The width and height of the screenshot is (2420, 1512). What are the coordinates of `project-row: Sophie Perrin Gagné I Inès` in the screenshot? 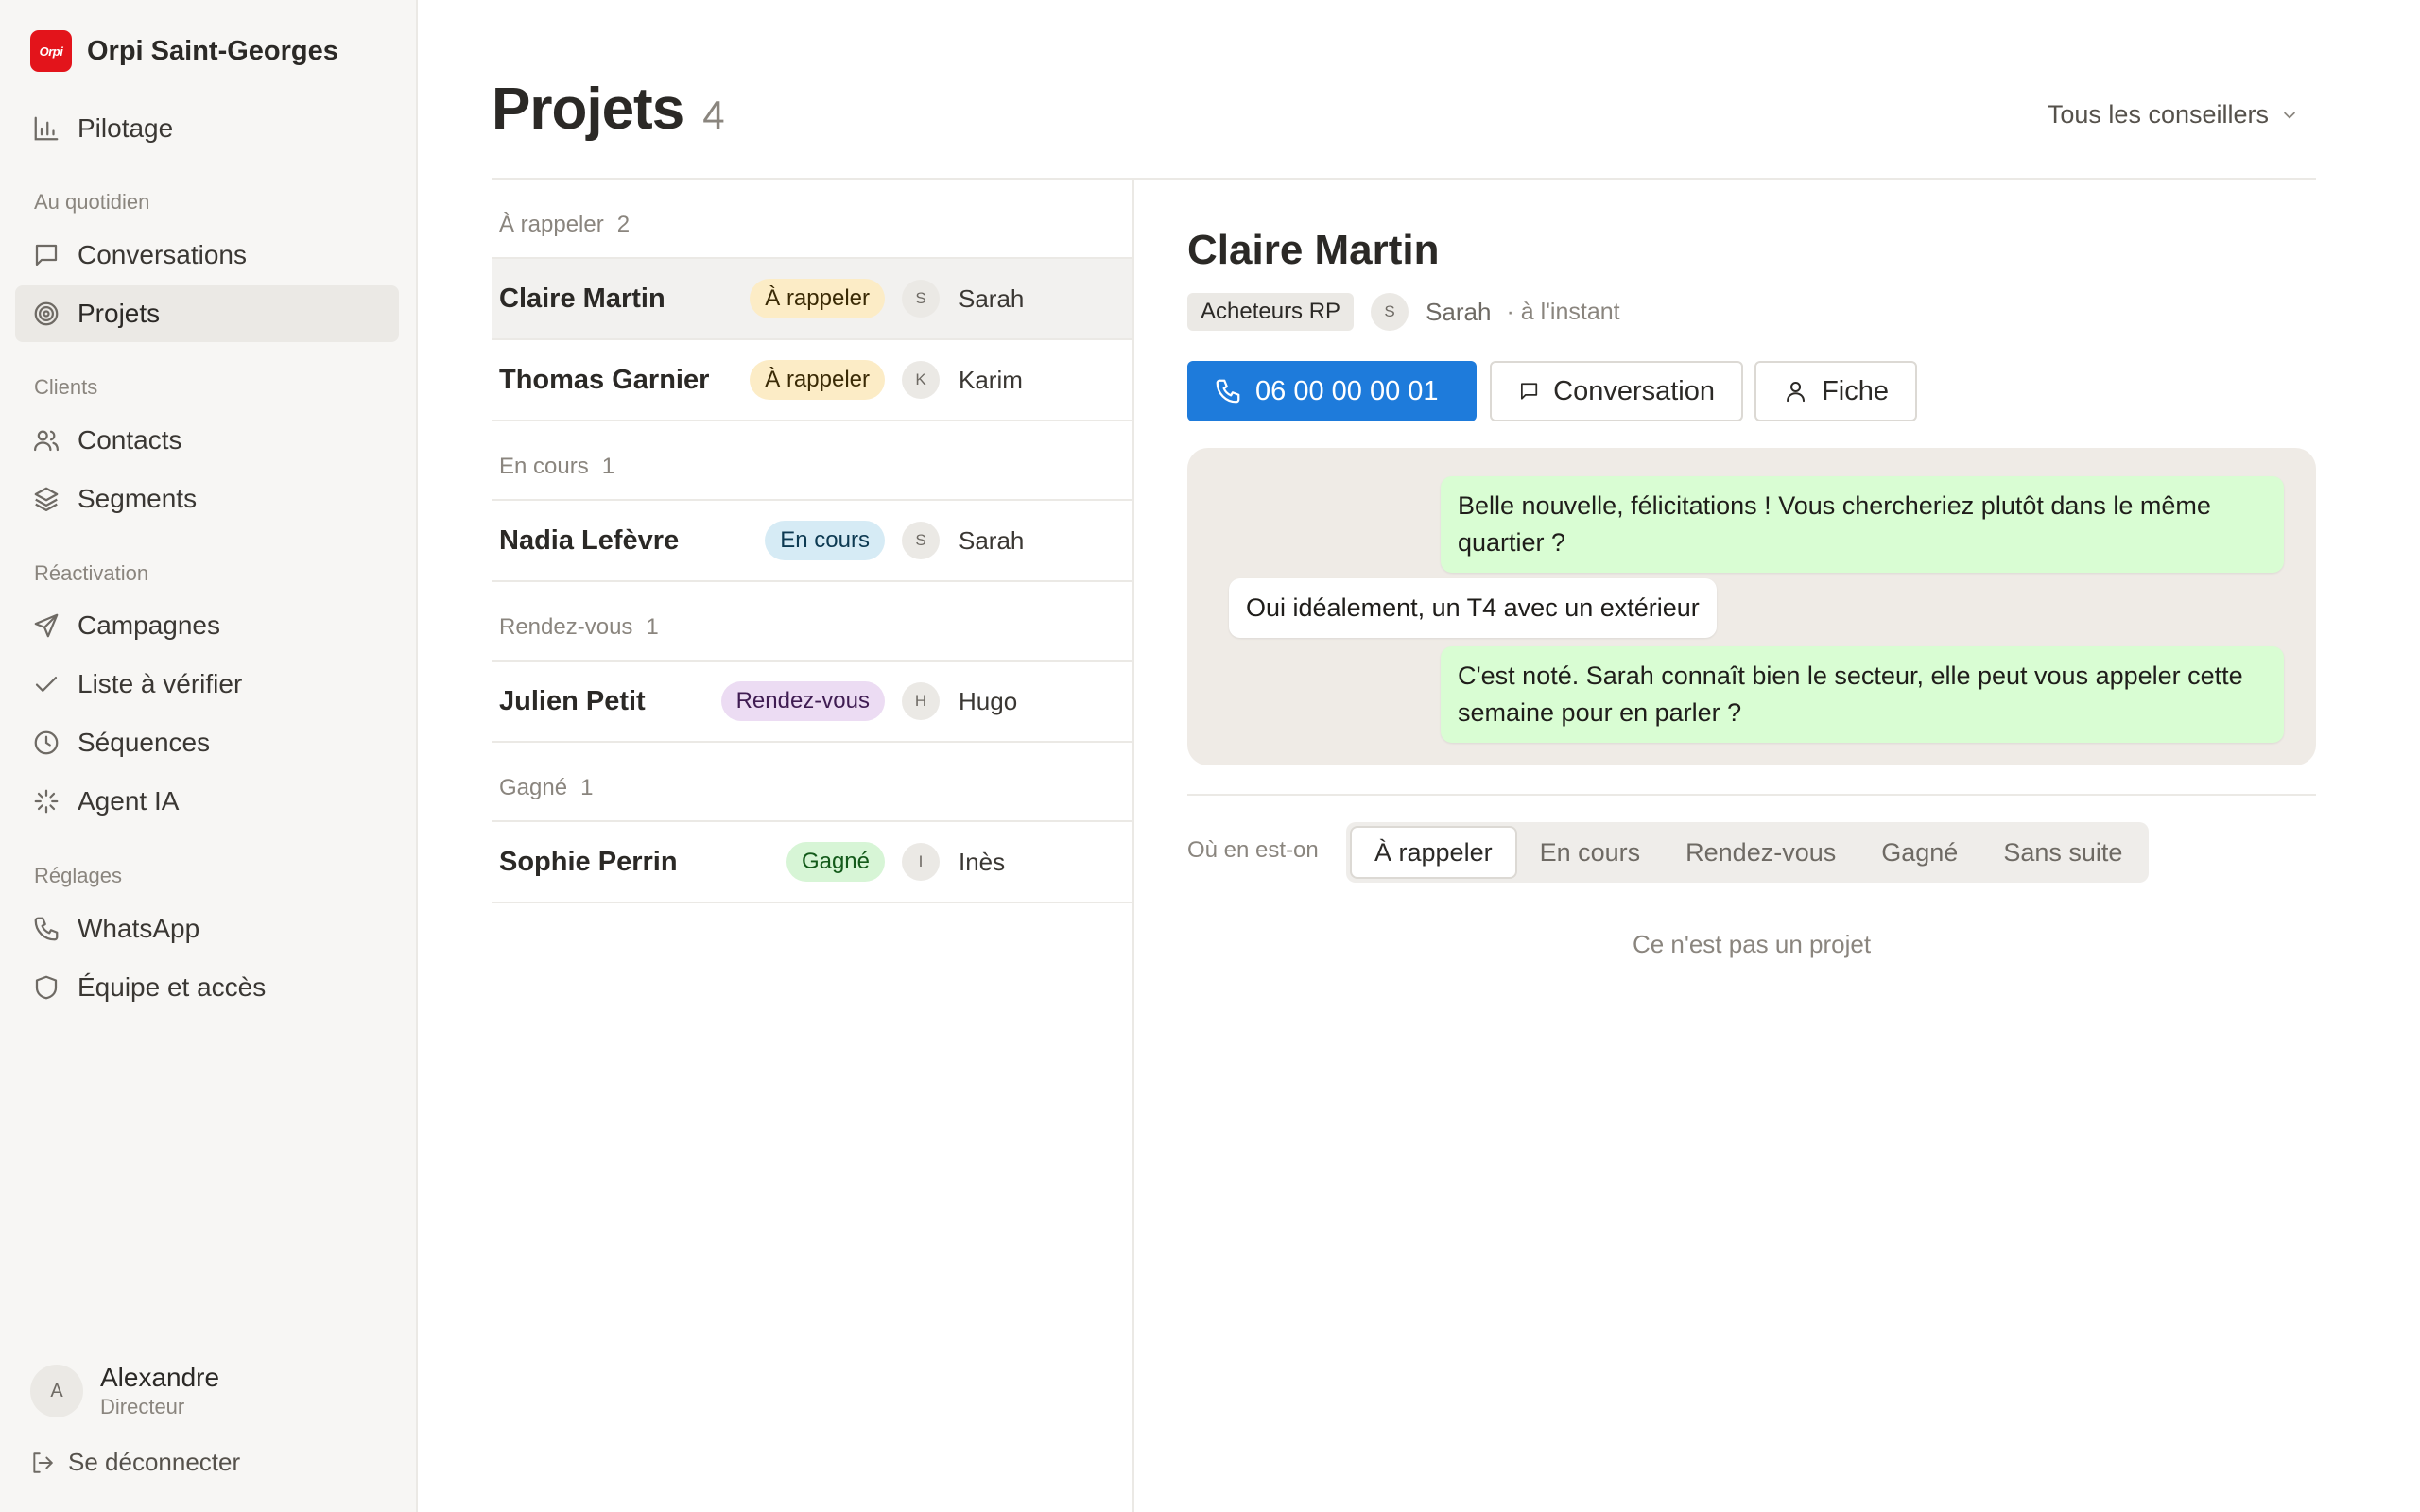 It's located at (813, 862).